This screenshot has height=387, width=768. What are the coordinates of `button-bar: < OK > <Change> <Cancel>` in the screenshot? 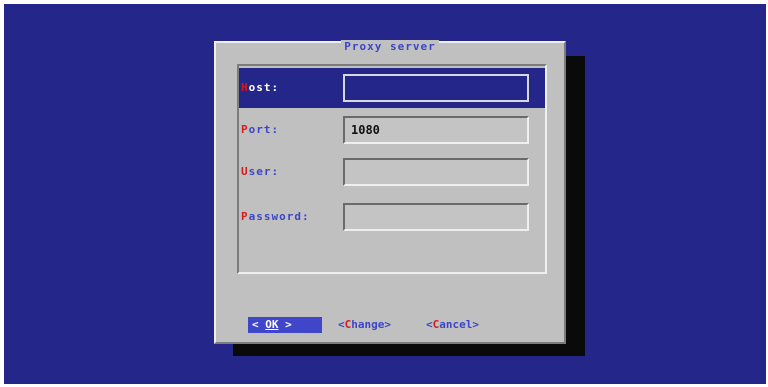 It's located at (394, 325).